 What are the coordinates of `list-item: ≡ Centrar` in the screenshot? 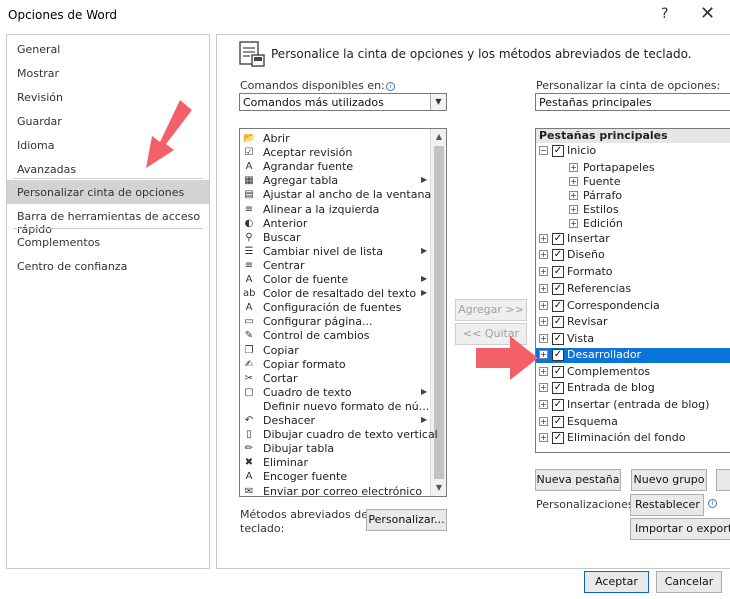 It's located at (335, 266).